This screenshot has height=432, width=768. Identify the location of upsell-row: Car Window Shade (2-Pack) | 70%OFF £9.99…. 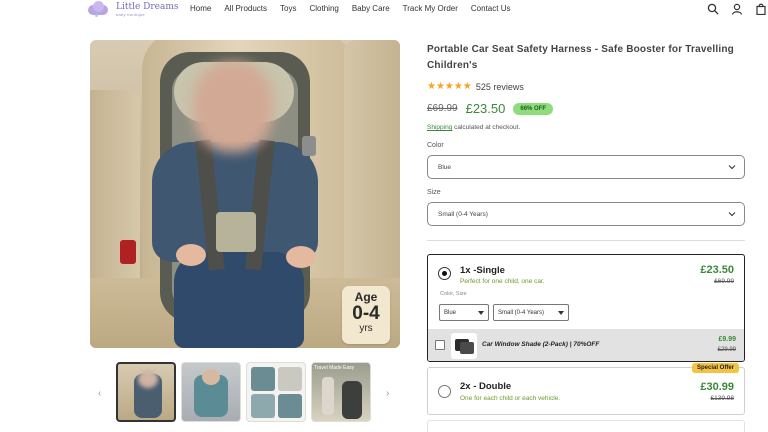
(586, 345).